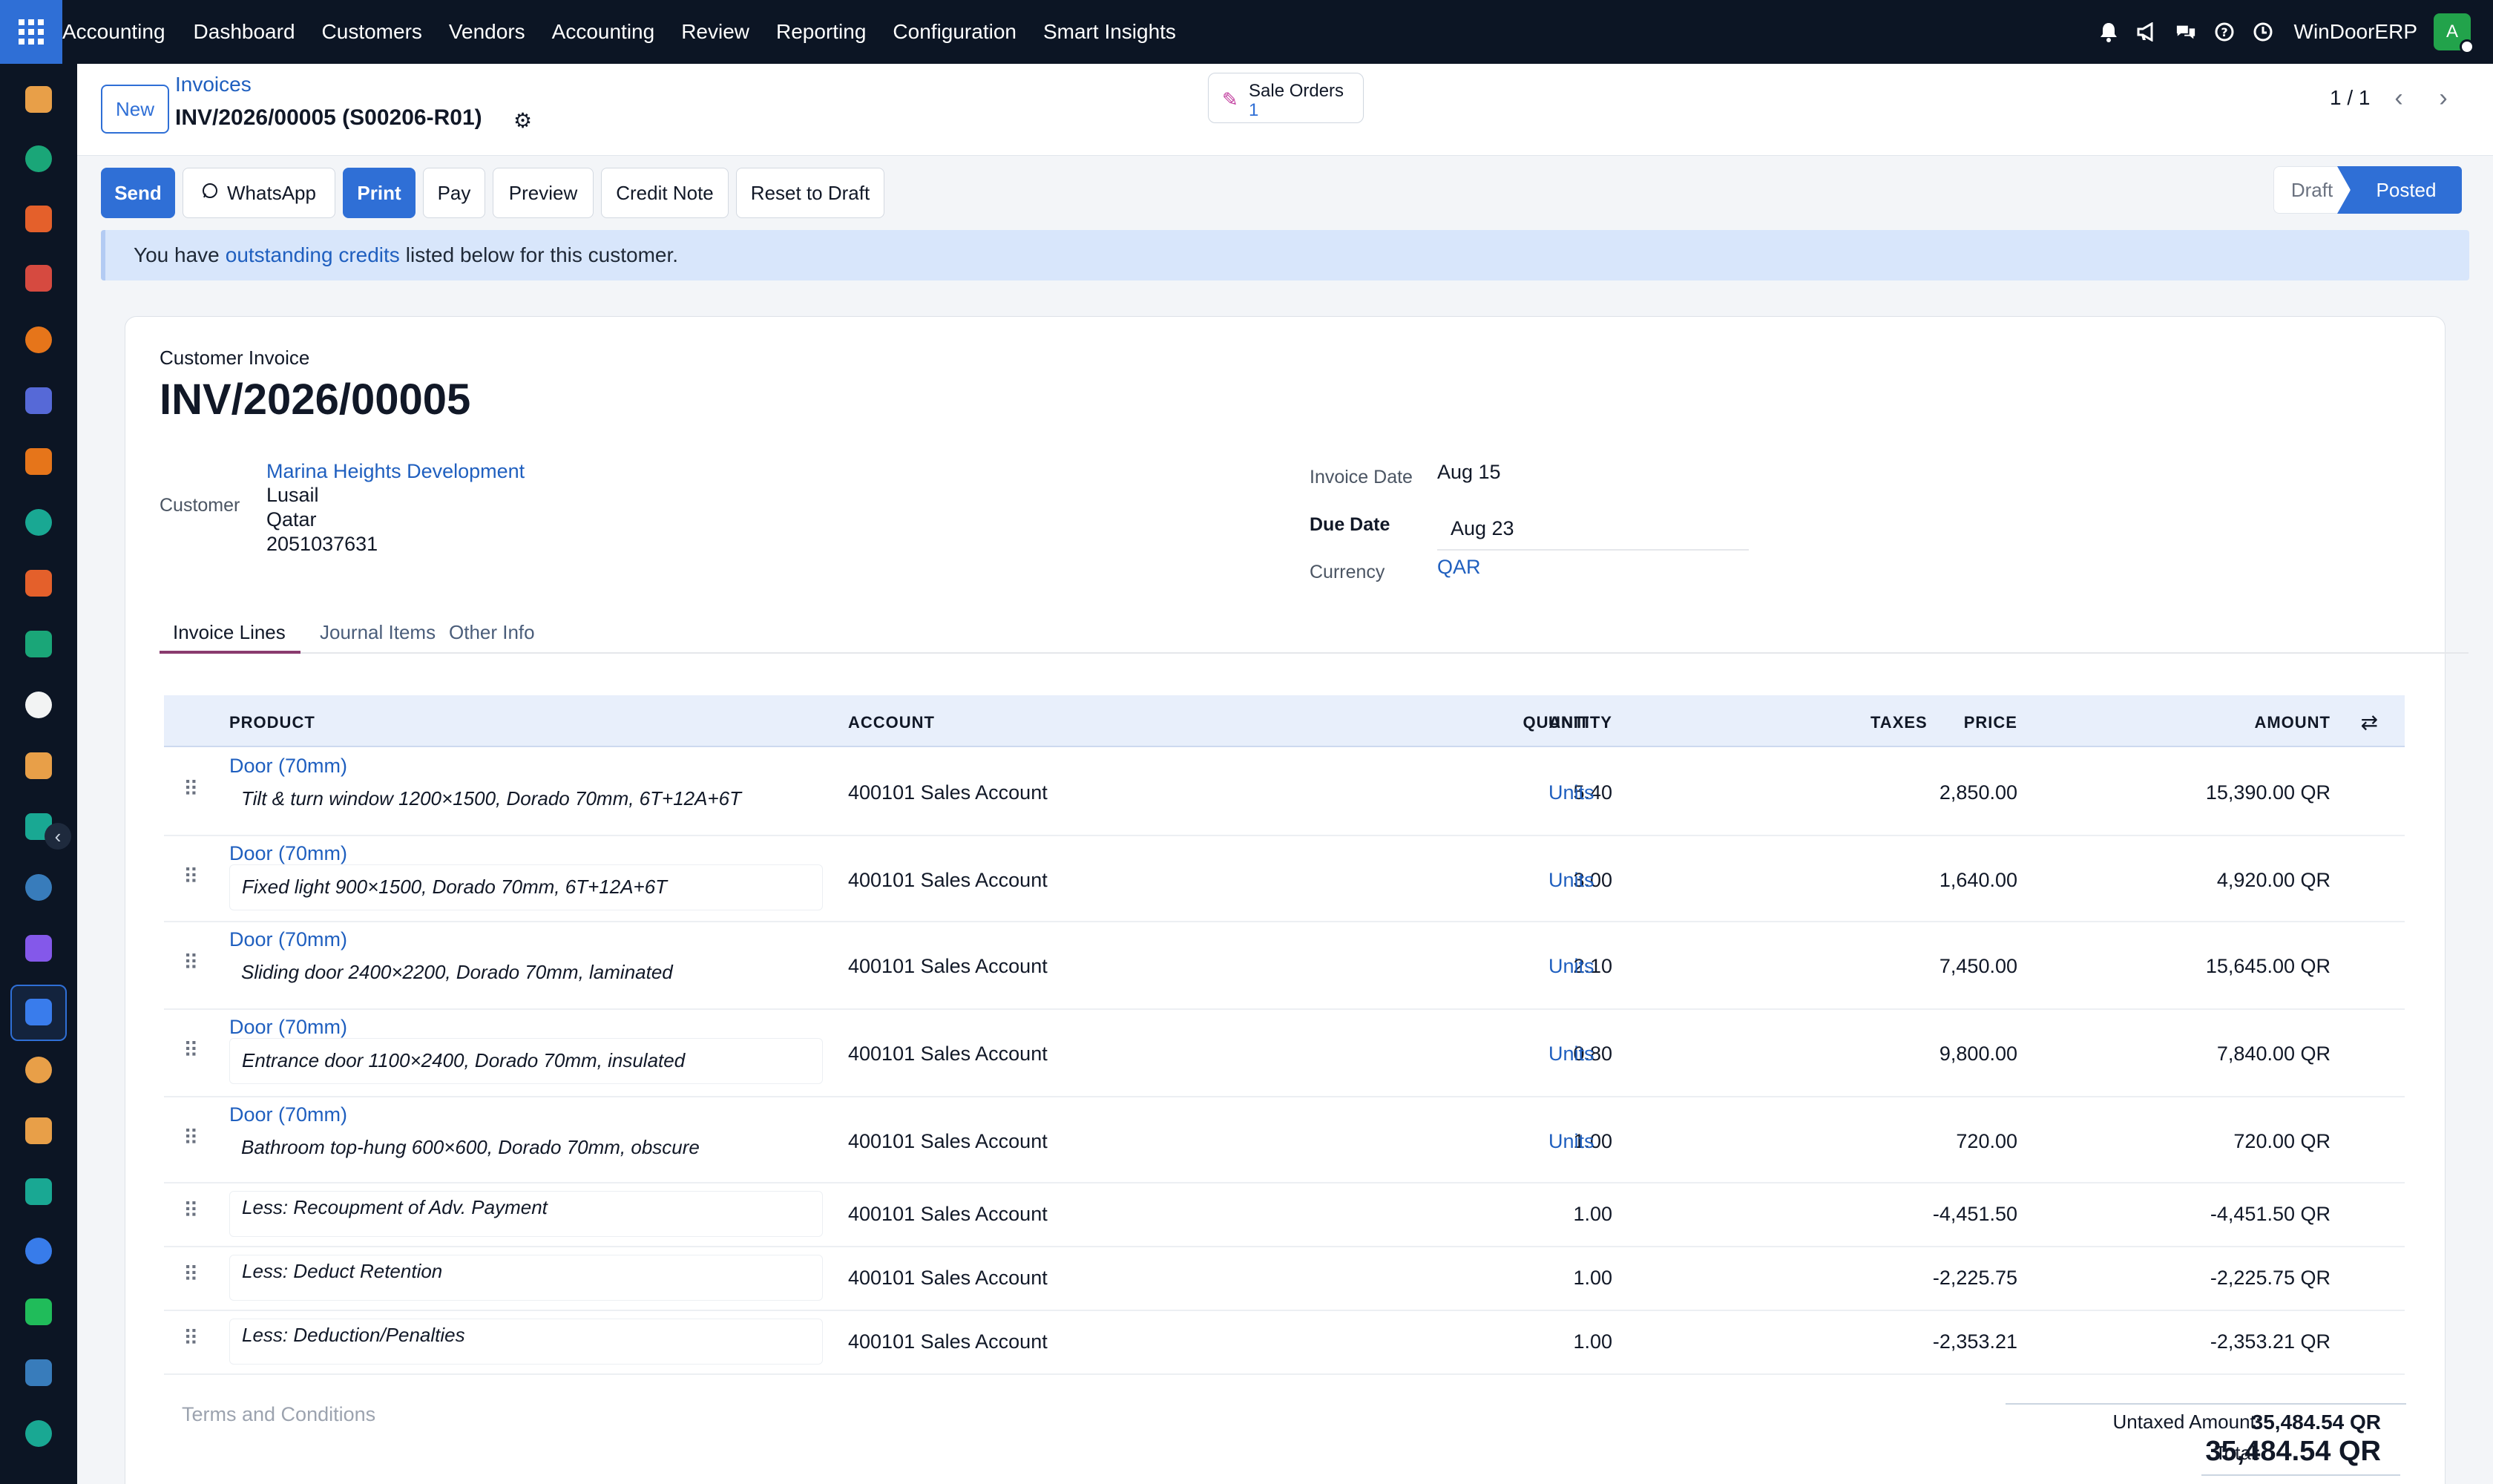 The height and width of the screenshot is (1484, 2493). What do you see at coordinates (229, 632) in the screenshot?
I see `tab-invoice-lines: Invoice Lines` at bounding box center [229, 632].